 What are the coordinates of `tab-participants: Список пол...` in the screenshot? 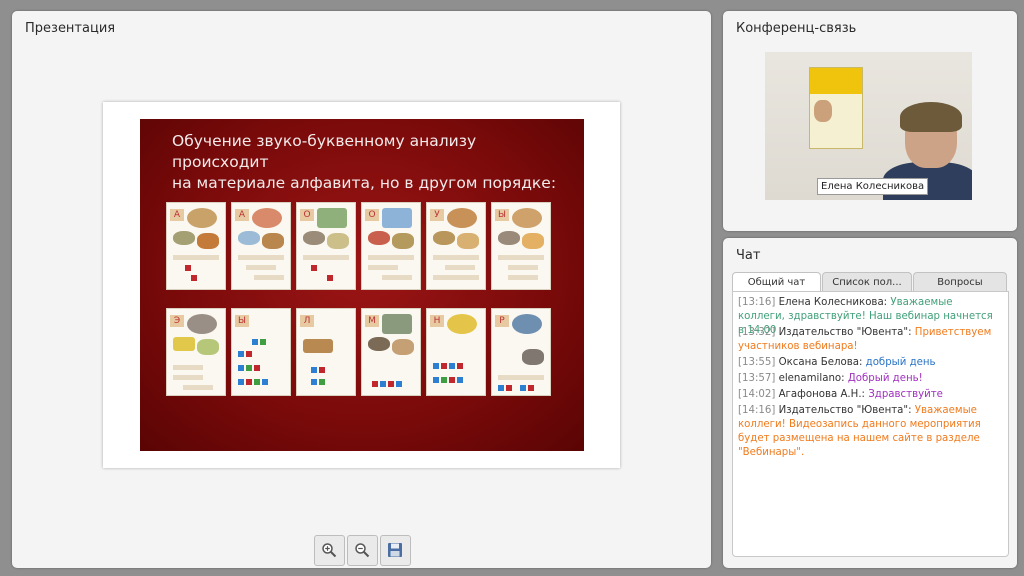 It's located at (867, 282).